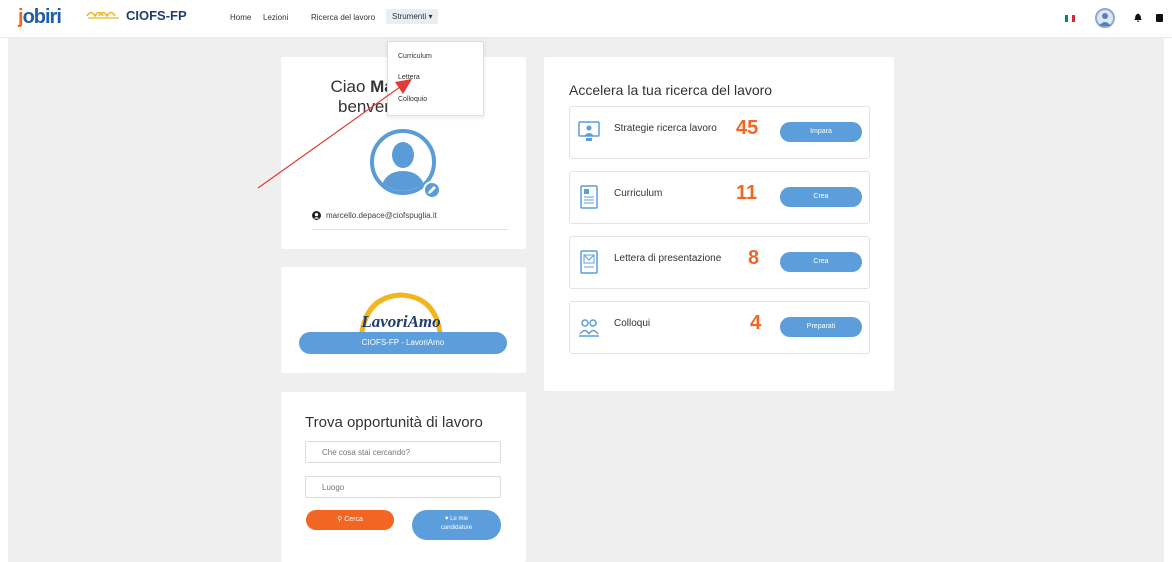 The width and height of the screenshot is (1172, 562). What do you see at coordinates (589, 131) in the screenshot?
I see `computer-monitor-icon` at bounding box center [589, 131].